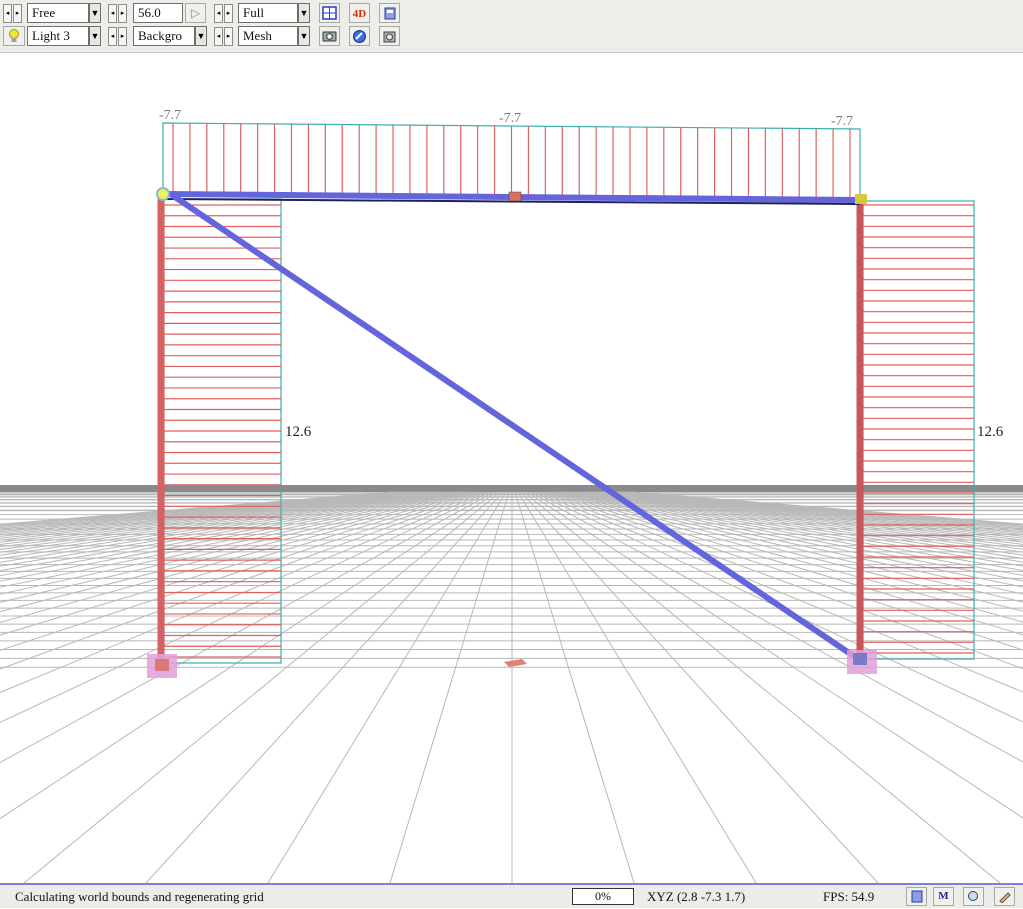  I want to click on view-4d-button: 4D, so click(359, 13).